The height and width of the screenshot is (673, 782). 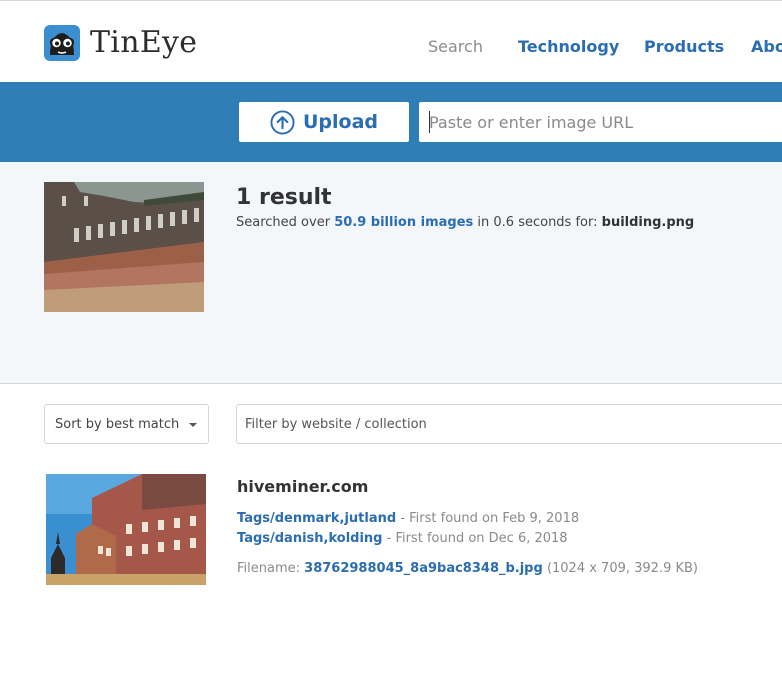 What do you see at coordinates (193, 425) in the screenshot?
I see `caret-down-icon` at bounding box center [193, 425].